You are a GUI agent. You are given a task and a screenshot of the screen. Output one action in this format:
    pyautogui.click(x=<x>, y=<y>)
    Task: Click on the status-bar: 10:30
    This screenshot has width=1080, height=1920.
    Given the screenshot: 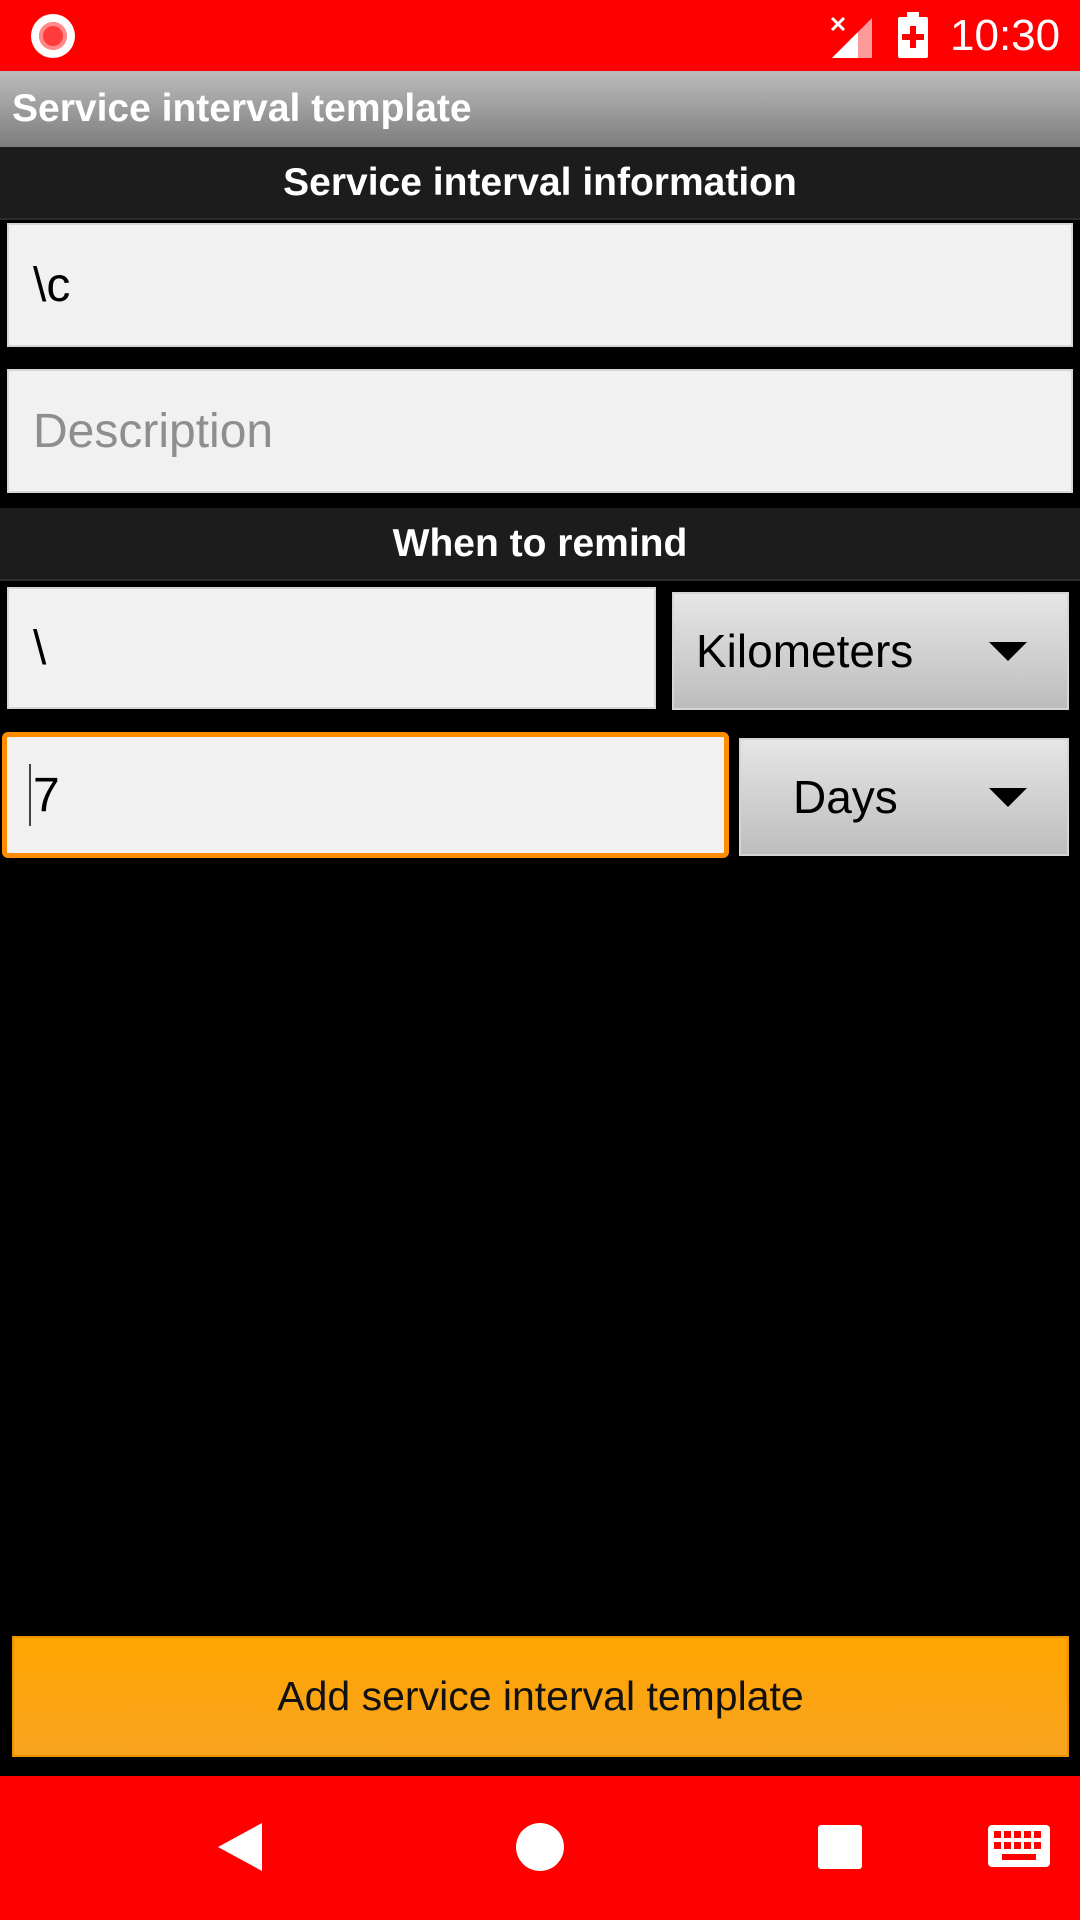 What is the action you would take?
    pyautogui.click(x=540, y=35)
    